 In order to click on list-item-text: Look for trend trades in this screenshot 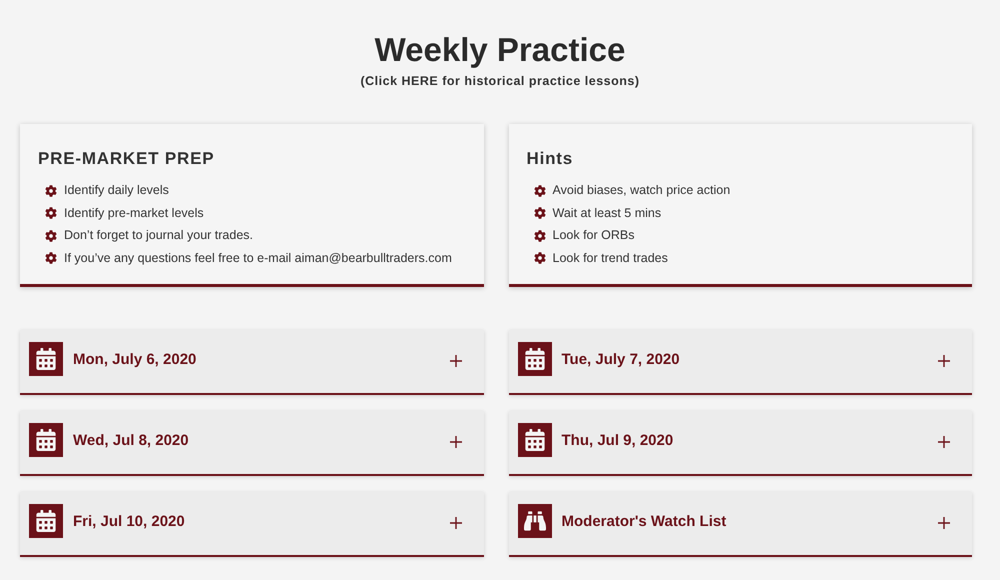, I will do `click(610, 258)`.